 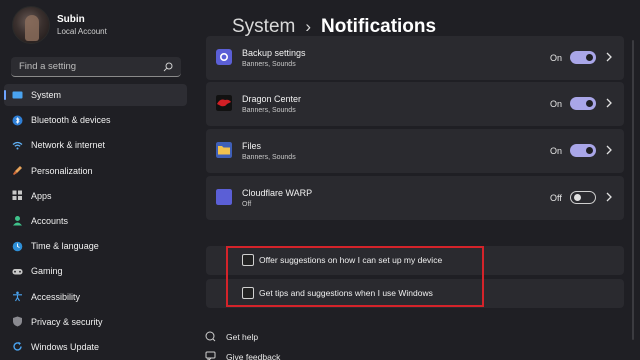 I want to click on sidebar-item-label: Network & internet, so click(x=68, y=145).